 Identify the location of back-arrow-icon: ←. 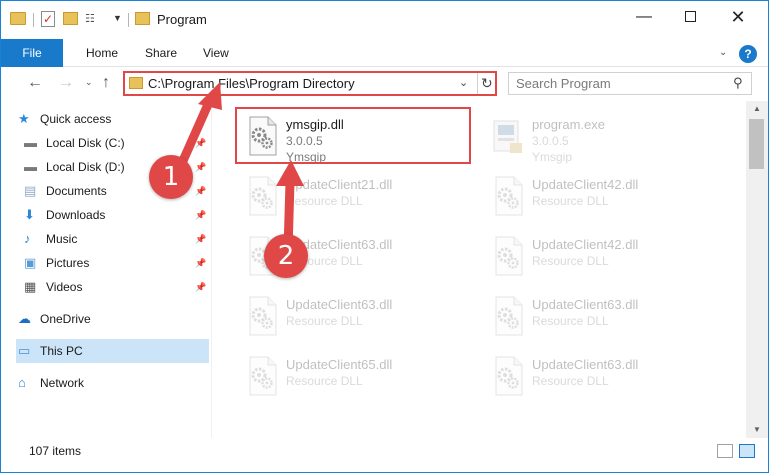
(35, 83).